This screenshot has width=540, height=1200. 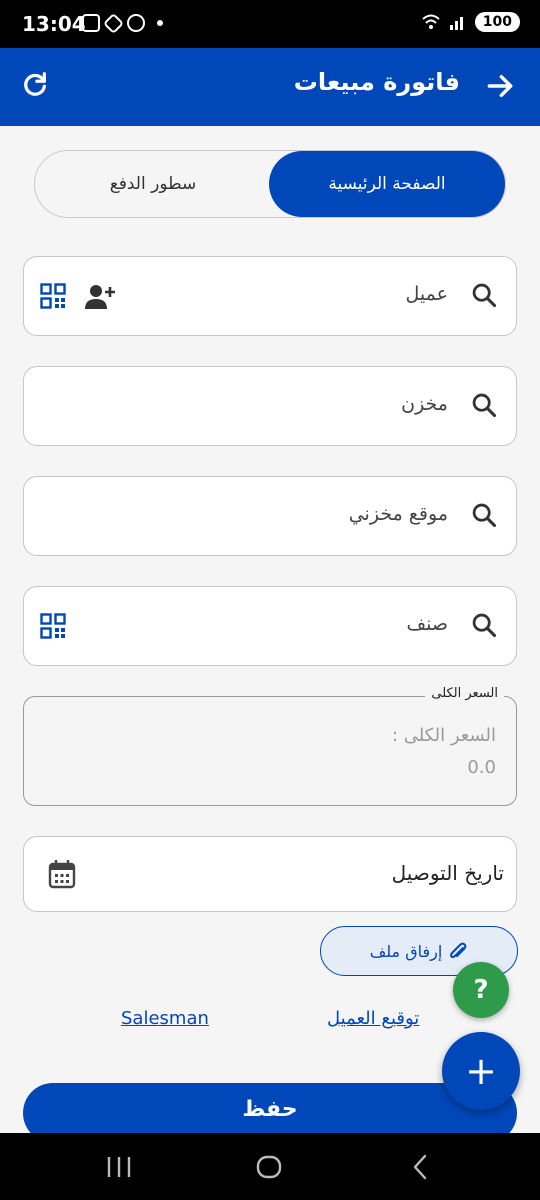 I want to click on add-person-icon, so click(x=100, y=297).